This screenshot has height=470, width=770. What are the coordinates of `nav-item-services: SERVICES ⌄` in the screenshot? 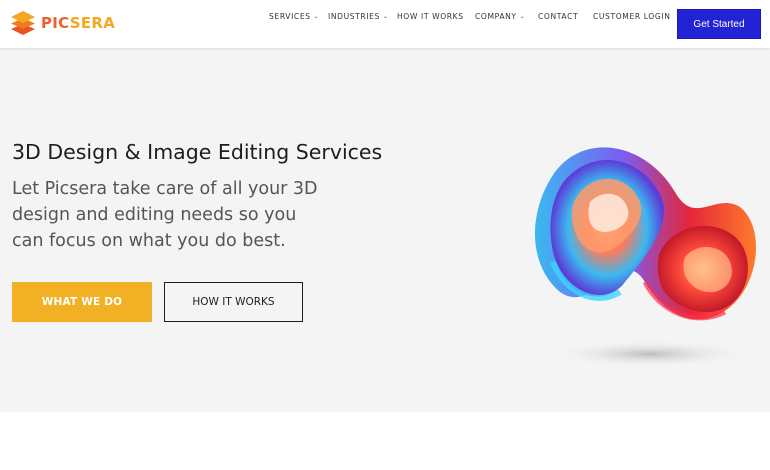 It's located at (294, 16).